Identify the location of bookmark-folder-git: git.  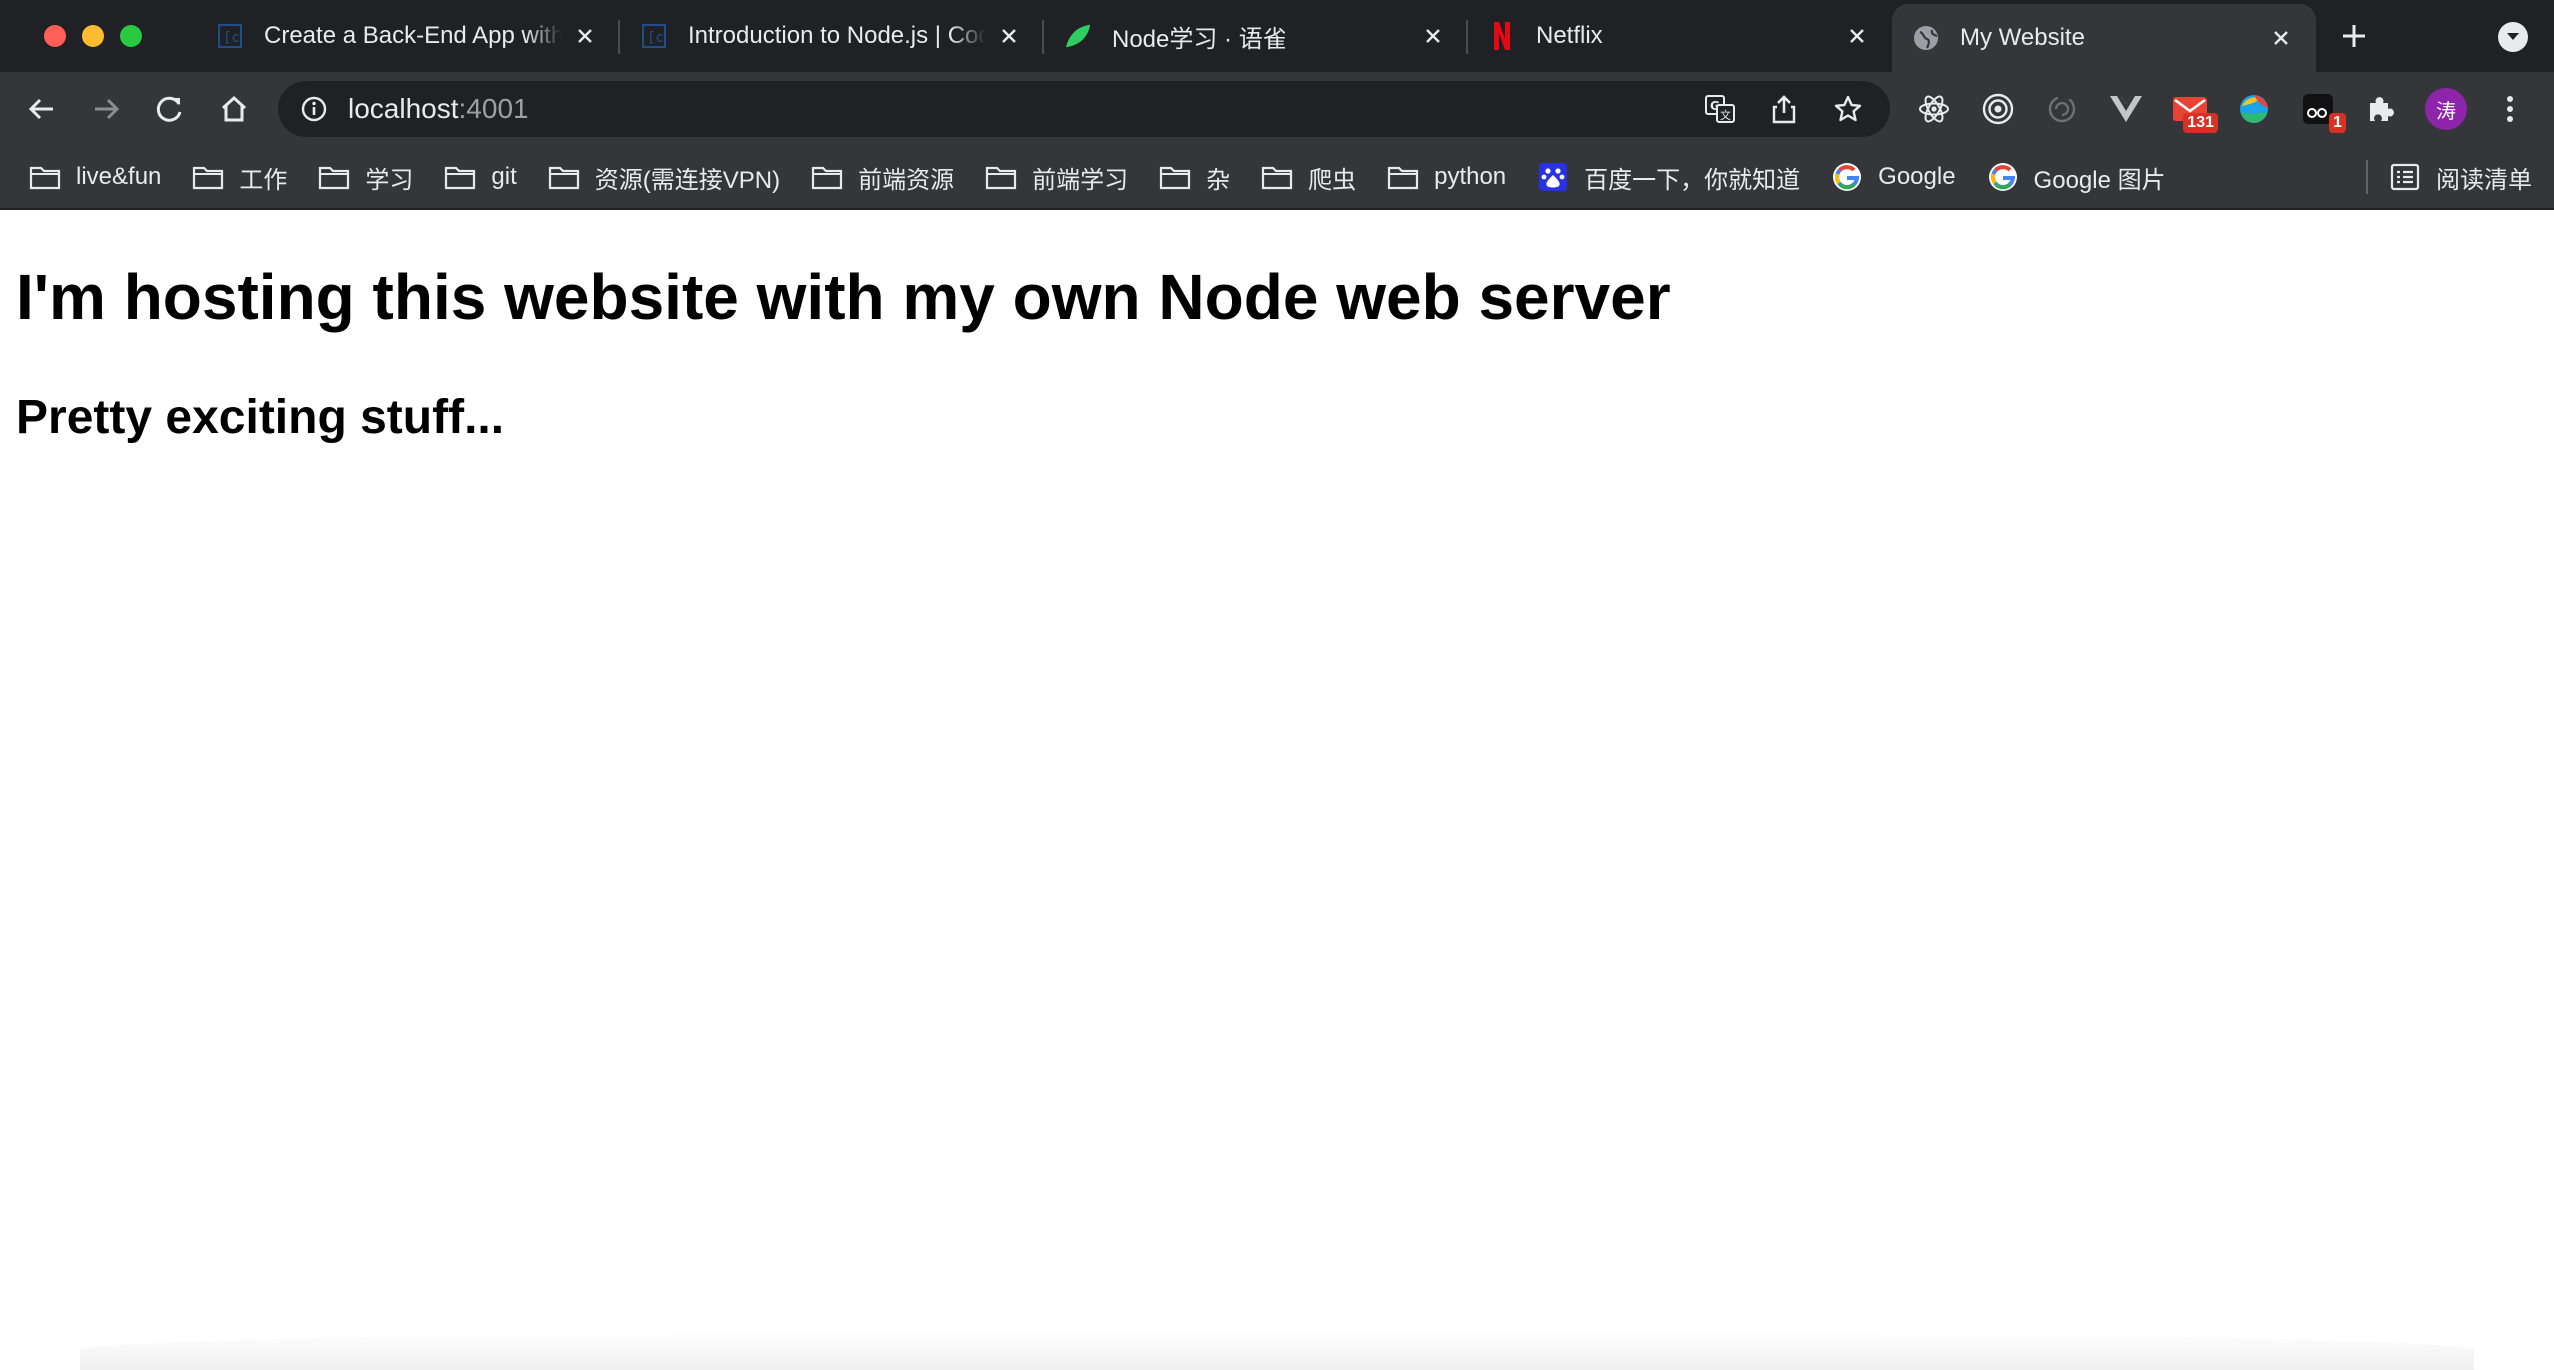
(480, 177).